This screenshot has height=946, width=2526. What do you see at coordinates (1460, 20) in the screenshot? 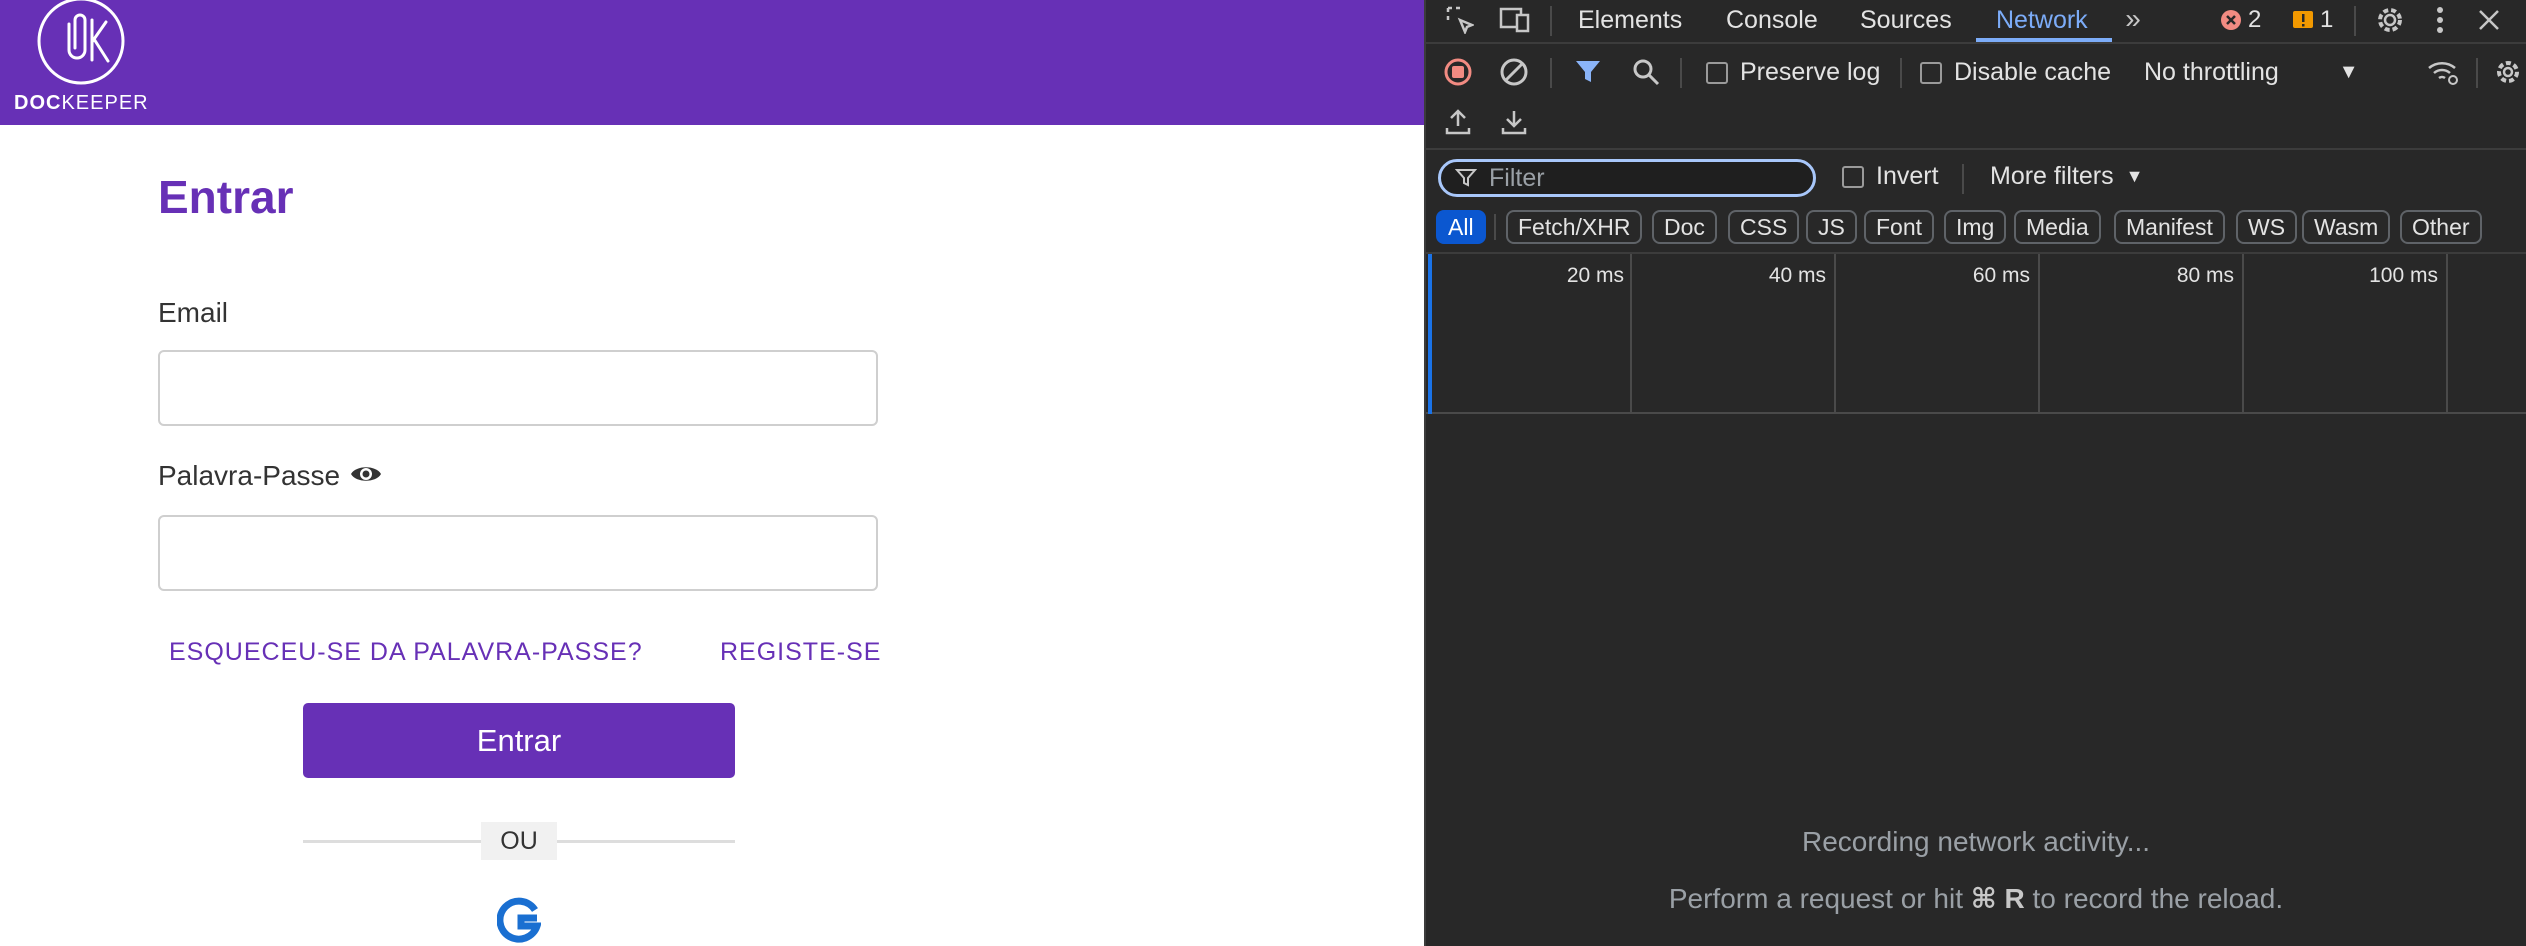
I see `inspect-element-icon` at bounding box center [1460, 20].